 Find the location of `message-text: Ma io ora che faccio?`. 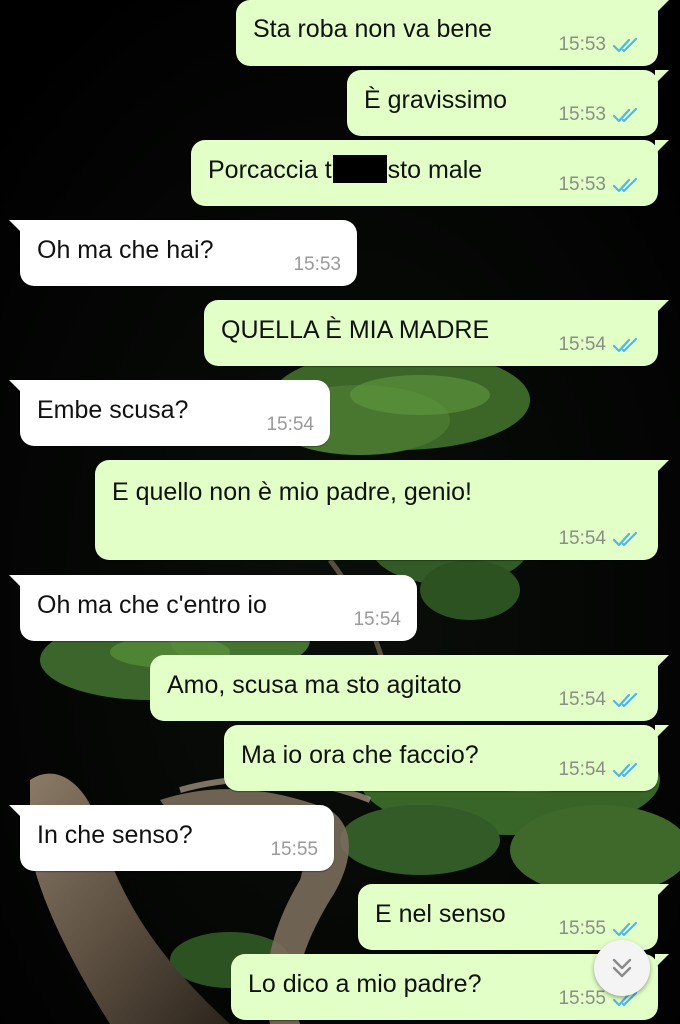

message-text: Ma io ora che faccio? is located at coordinates (360, 755).